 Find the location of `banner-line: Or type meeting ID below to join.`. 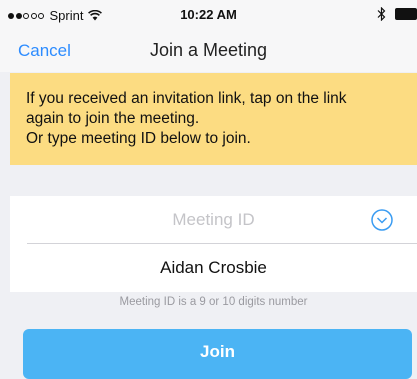

banner-line: Or type meeting ID below to join. is located at coordinates (138, 138).